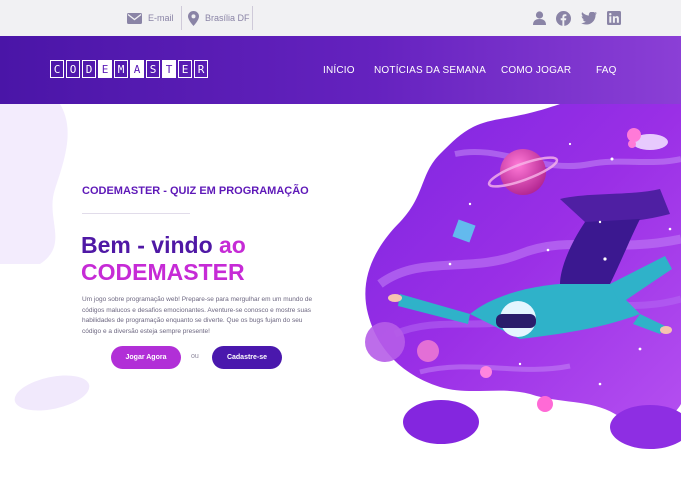 The image size is (681, 482). What do you see at coordinates (614, 18) in the screenshot?
I see `linkedin-icon` at bounding box center [614, 18].